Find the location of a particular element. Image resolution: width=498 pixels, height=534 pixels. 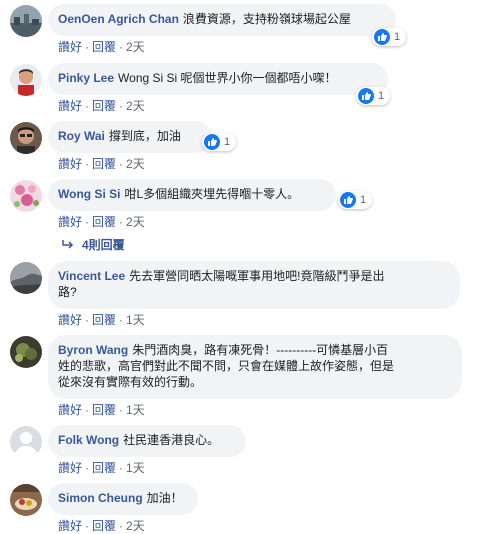

comment-bubble: Vincent Lee 先去軍營同晒太陽嘅軍事用地吧!竟階級鬥爭是出 路? is located at coordinates (254, 285).